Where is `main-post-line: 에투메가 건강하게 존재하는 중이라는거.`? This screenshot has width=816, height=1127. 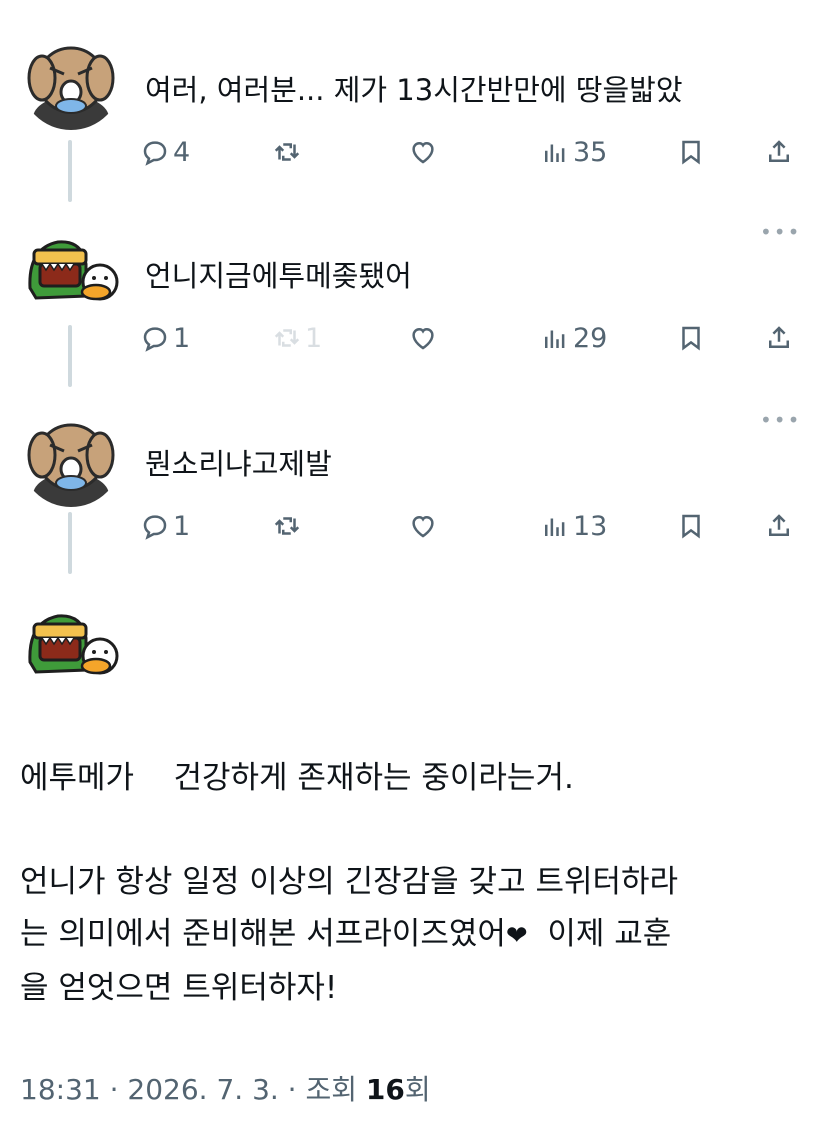 main-post-line: 에투메가 건강하게 존재하는 중이라는거. is located at coordinates (297, 778).